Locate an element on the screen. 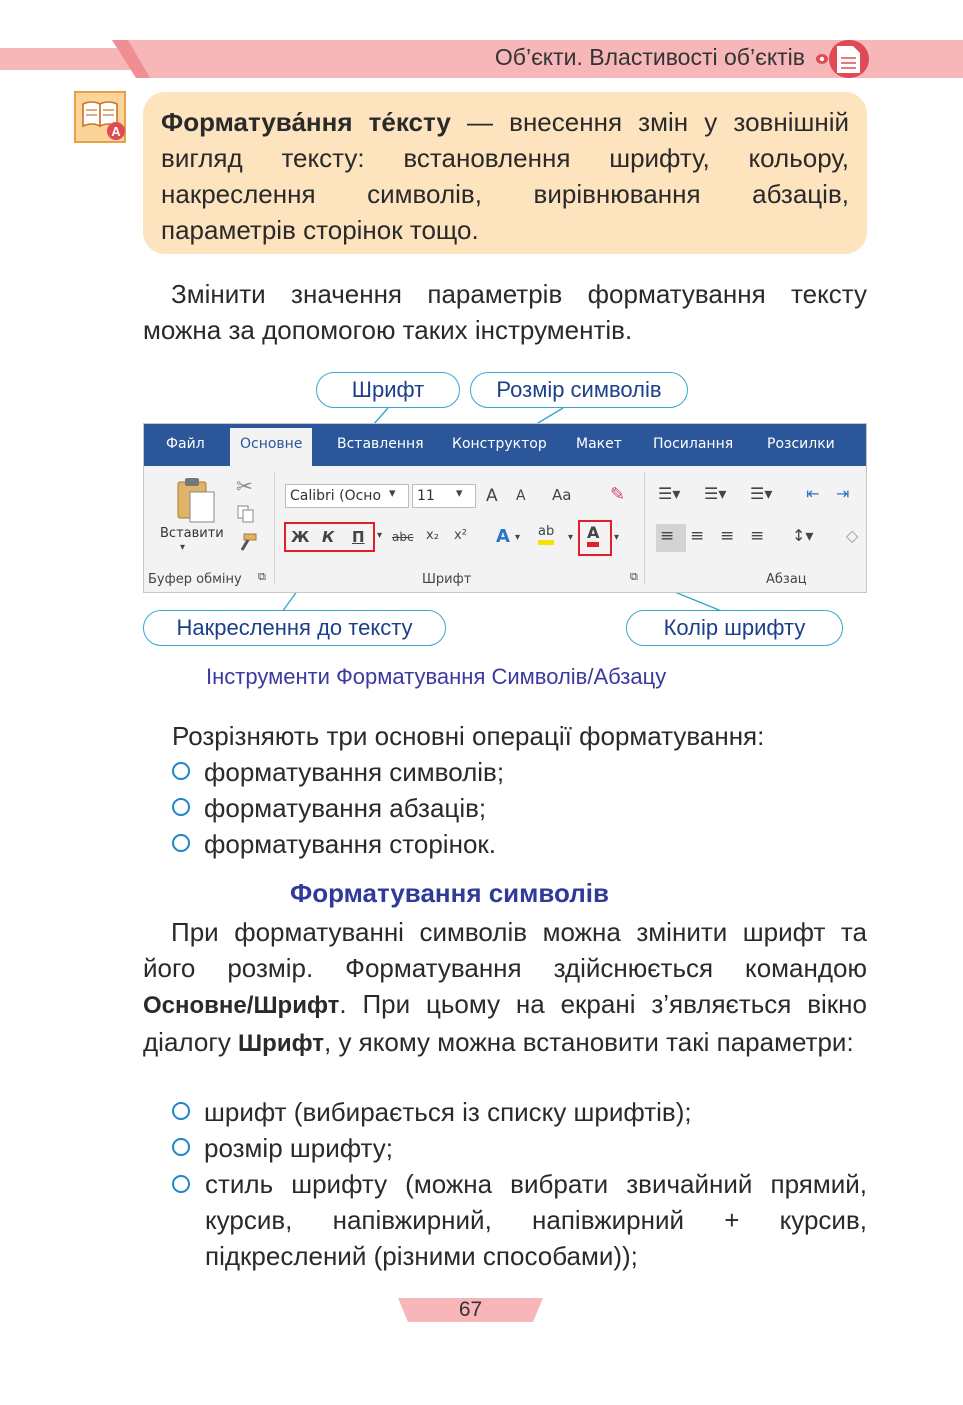 The image size is (963, 1405). change-case-icon: Aa is located at coordinates (561, 495).